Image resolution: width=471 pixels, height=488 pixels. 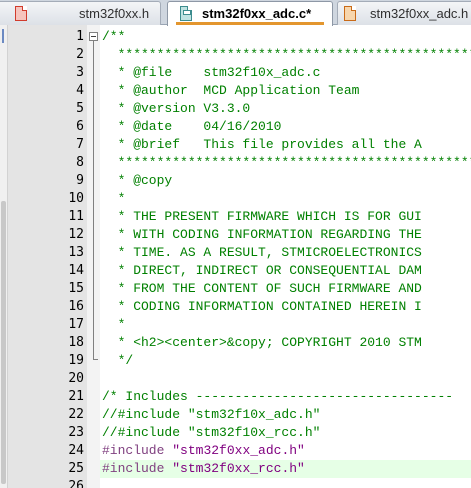 What do you see at coordinates (235, 361) in the screenshot?
I see `code-line: 19 */` at bounding box center [235, 361].